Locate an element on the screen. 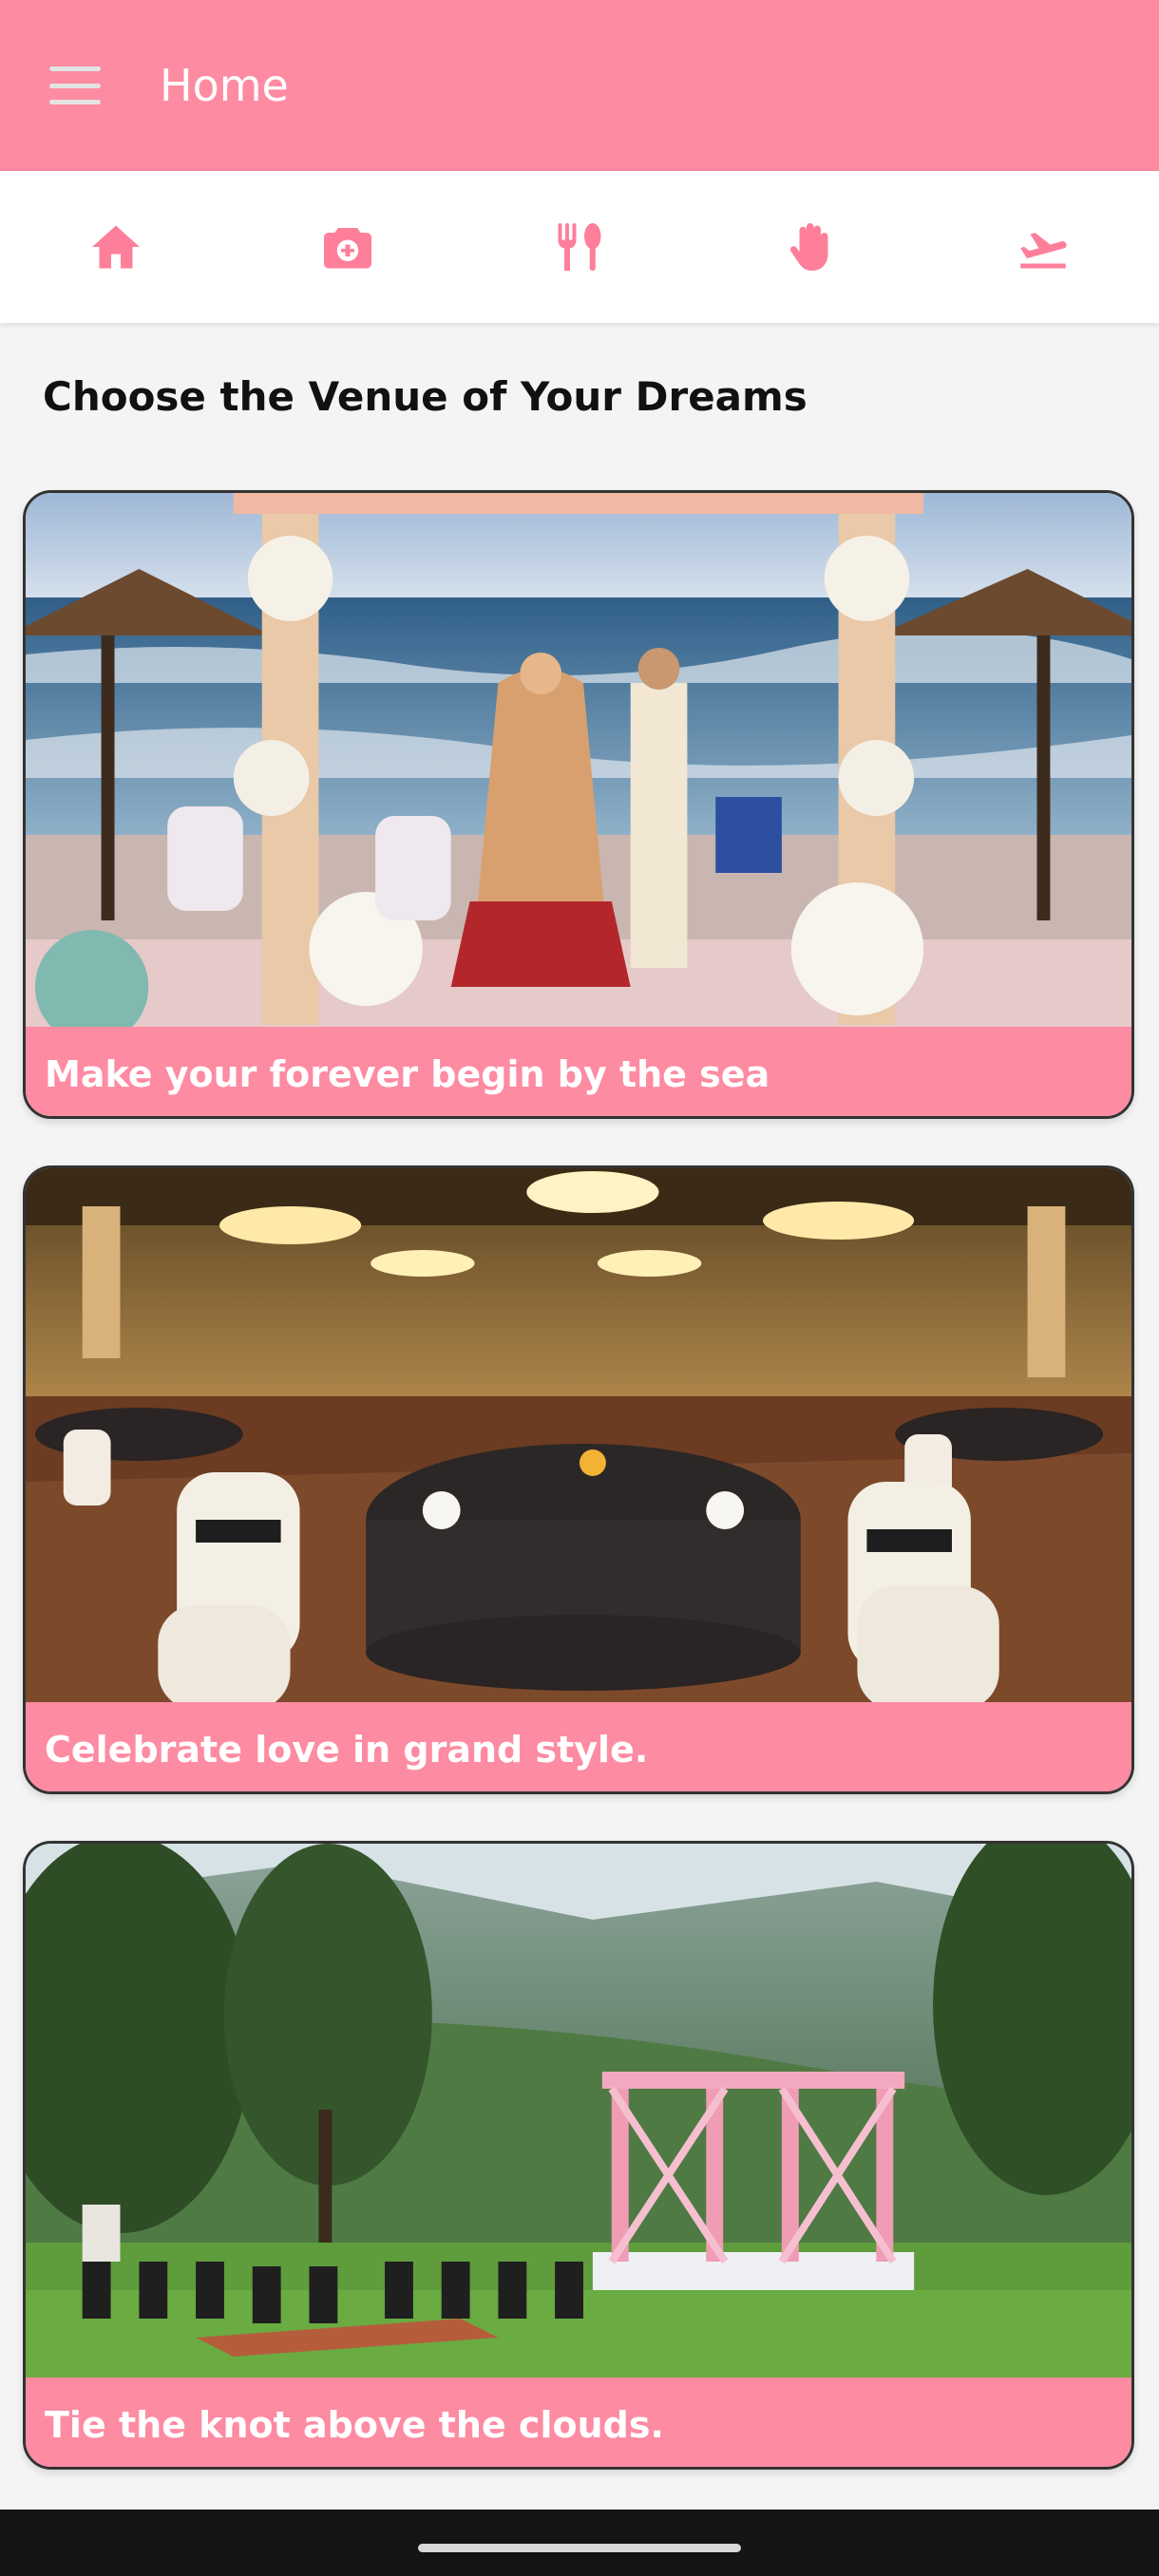 This screenshot has height=2576, width=1159. tab-photography is located at coordinates (348, 247).